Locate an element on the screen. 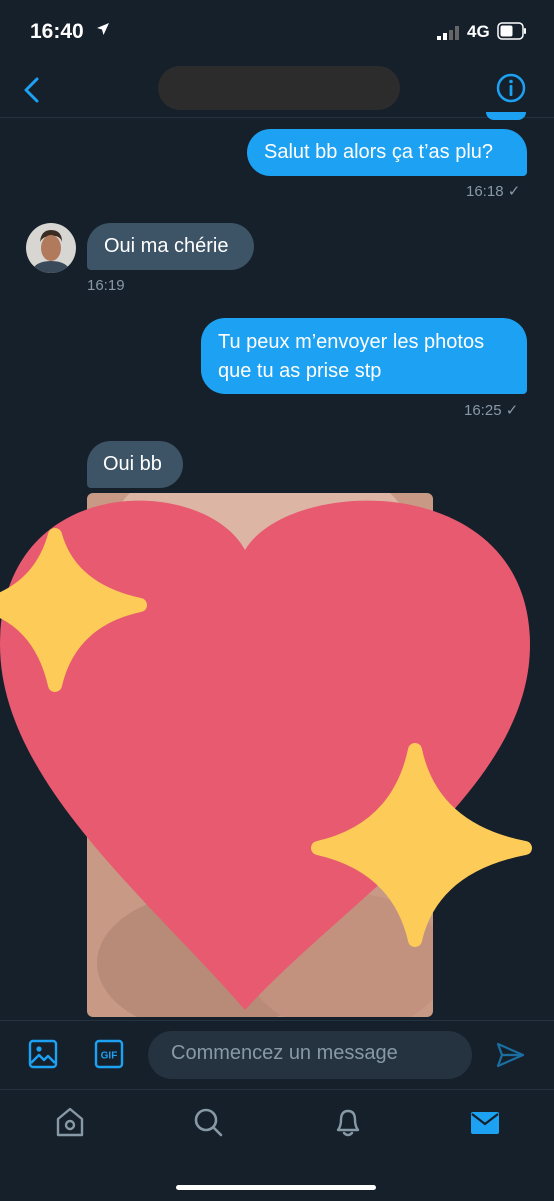  message-text: Salut bb alors ça t’as plu? is located at coordinates (379, 152).